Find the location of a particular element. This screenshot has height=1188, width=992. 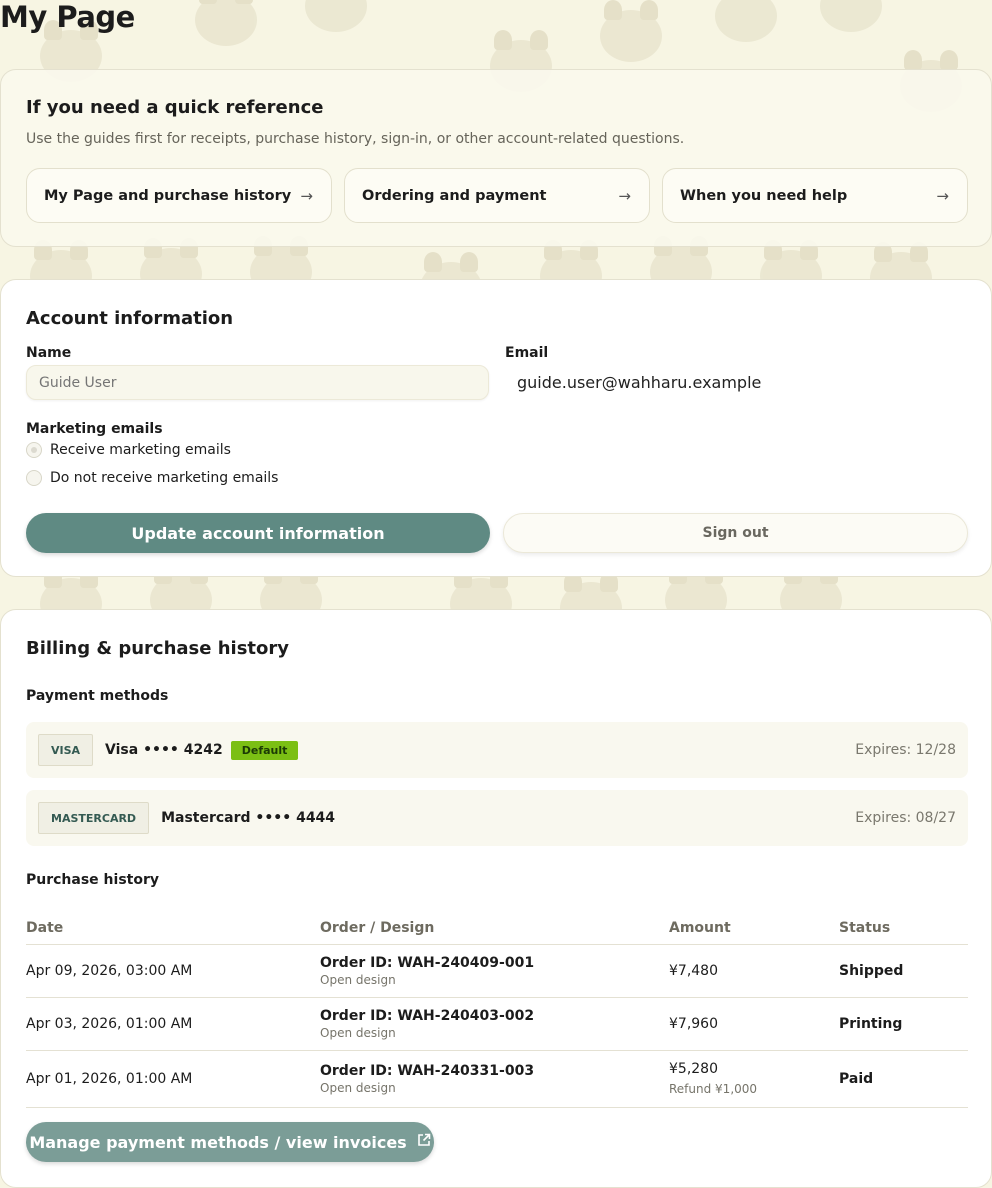

sign-out-button: Sign out is located at coordinates (735, 533).